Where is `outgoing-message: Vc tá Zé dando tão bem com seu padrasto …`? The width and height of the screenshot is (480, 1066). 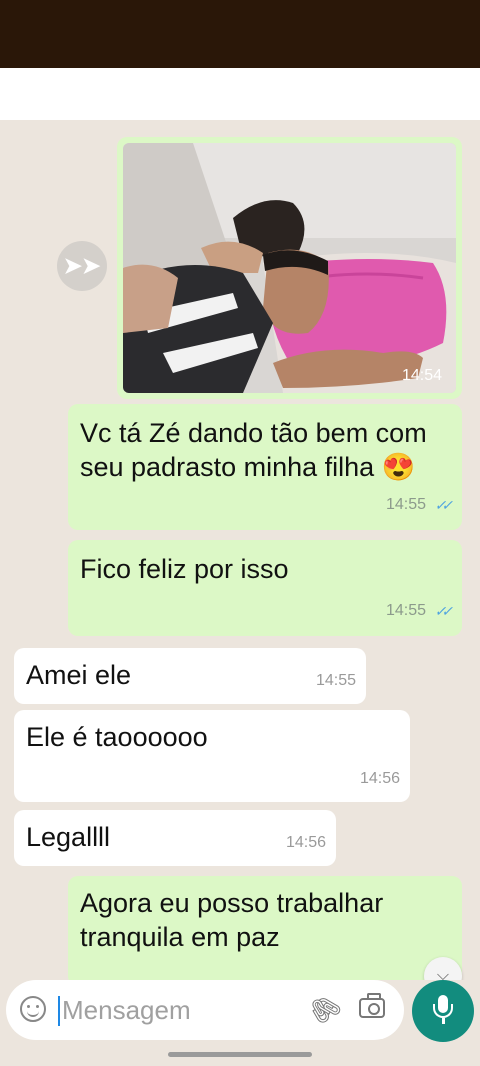
outgoing-message: Vc tá Zé dando tão bem com seu padrasto … is located at coordinates (265, 467).